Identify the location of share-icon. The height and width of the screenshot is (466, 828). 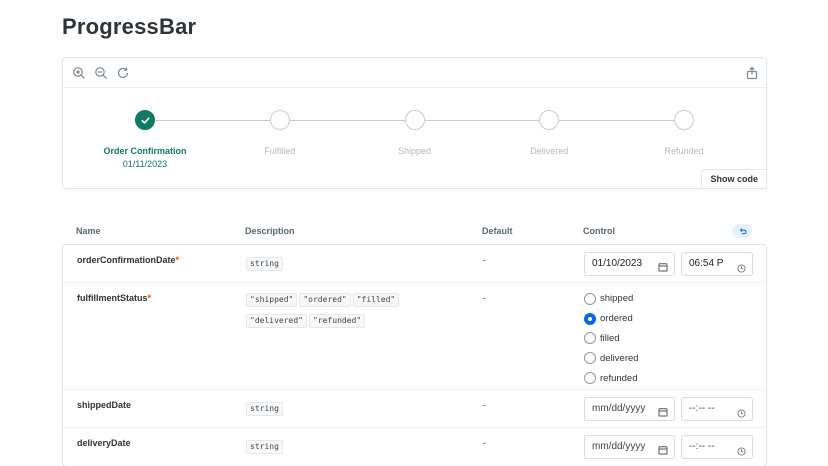
(752, 73).